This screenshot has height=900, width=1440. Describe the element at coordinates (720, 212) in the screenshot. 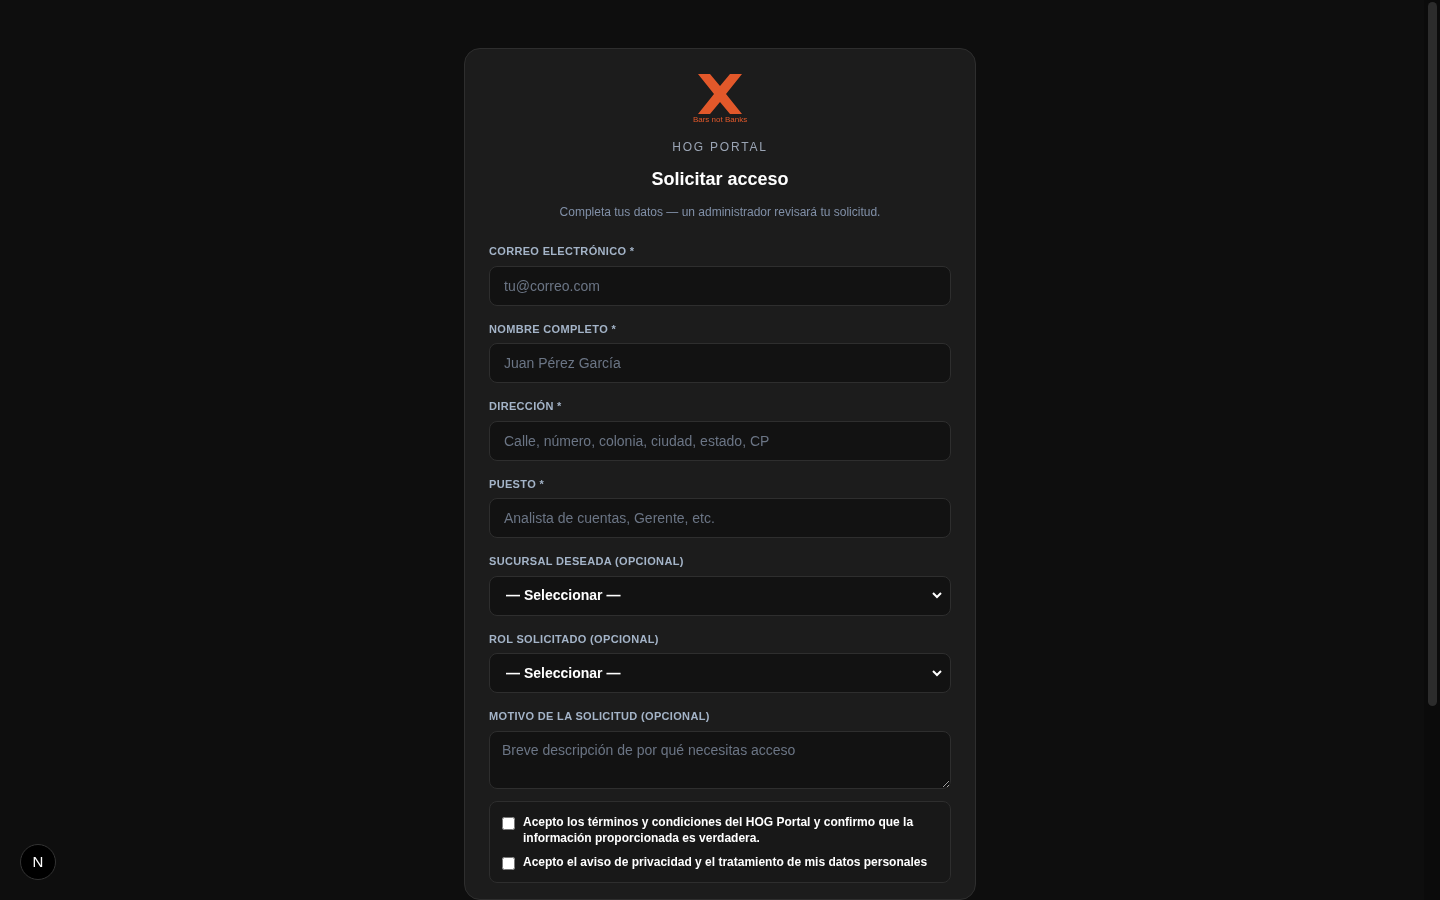

I see `form-subtitle: Completa tus datos — un administrador revisará tu solicitud.` at that location.